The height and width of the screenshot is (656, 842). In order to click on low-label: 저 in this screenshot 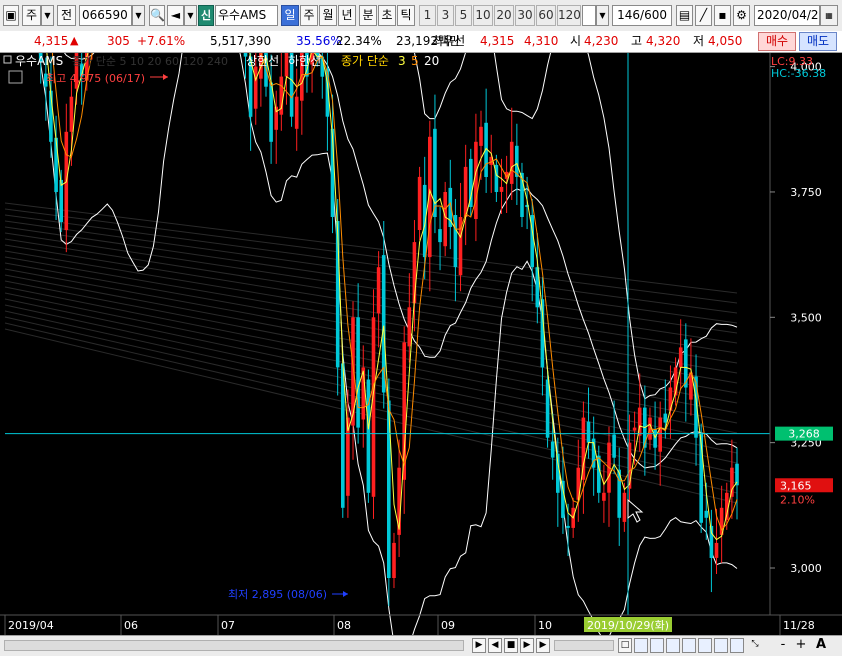, I will do `click(699, 41)`.